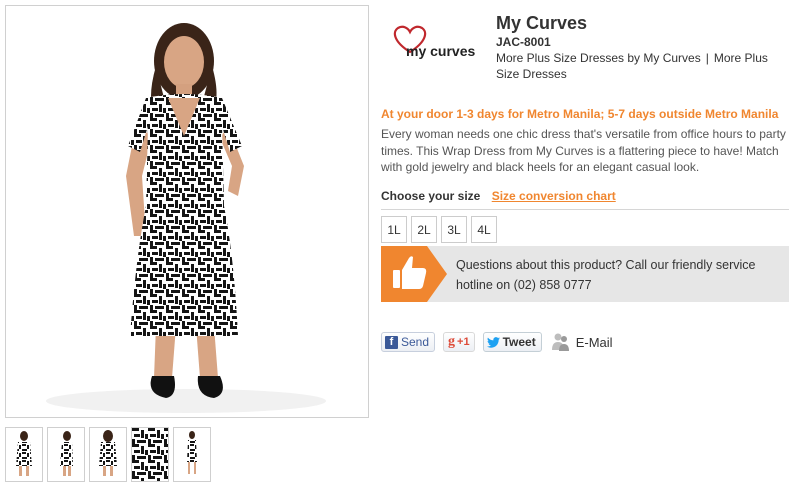 This screenshot has width=795, height=489. Describe the element at coordinates (463, 342) in the screenshot. I see `gplus-label: +1` at that location.